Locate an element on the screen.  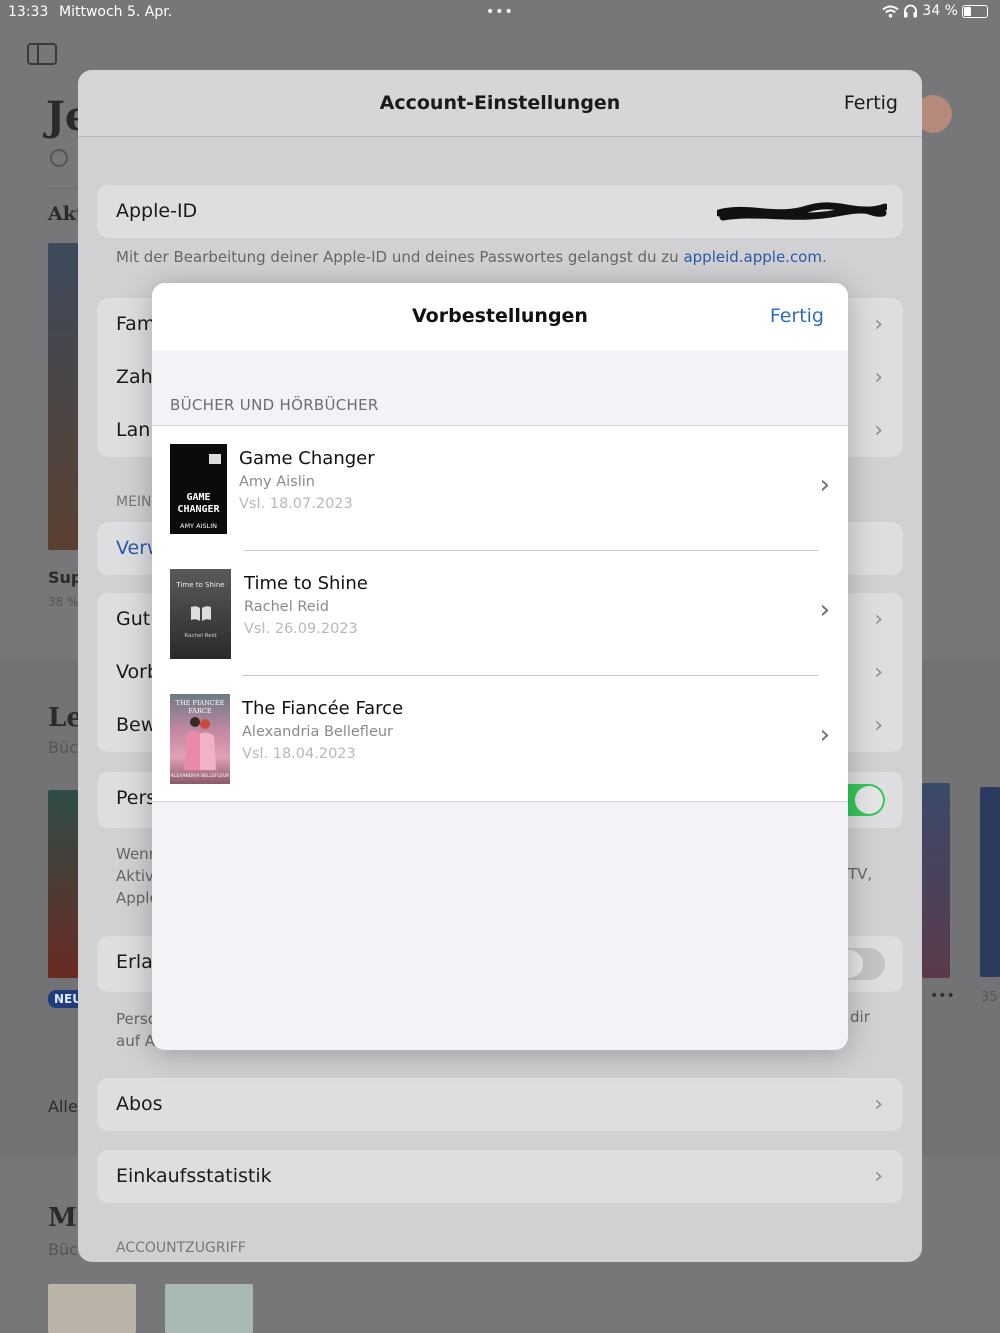
modal-title: Vorbestellungen is located at coordinates (500, 316).